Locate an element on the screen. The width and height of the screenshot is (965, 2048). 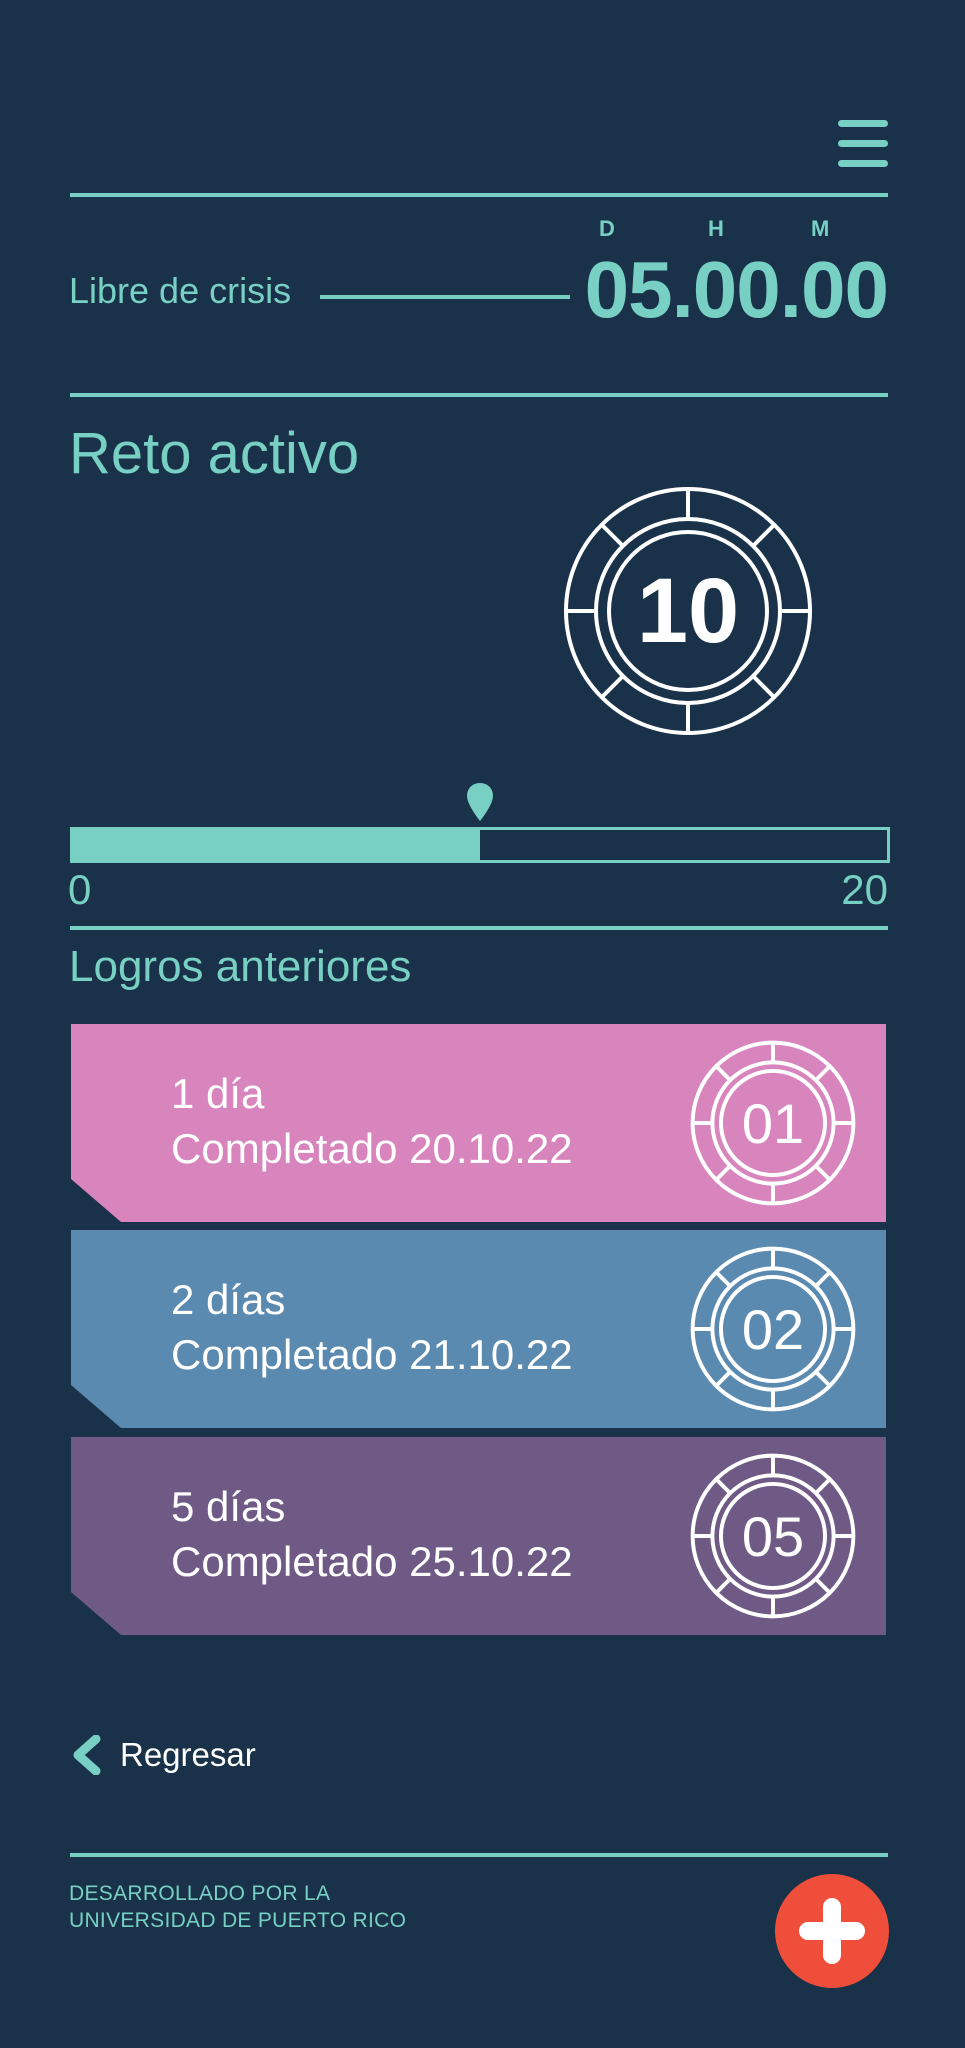
back-button: Regresar is located at coordinates (163, 1755).